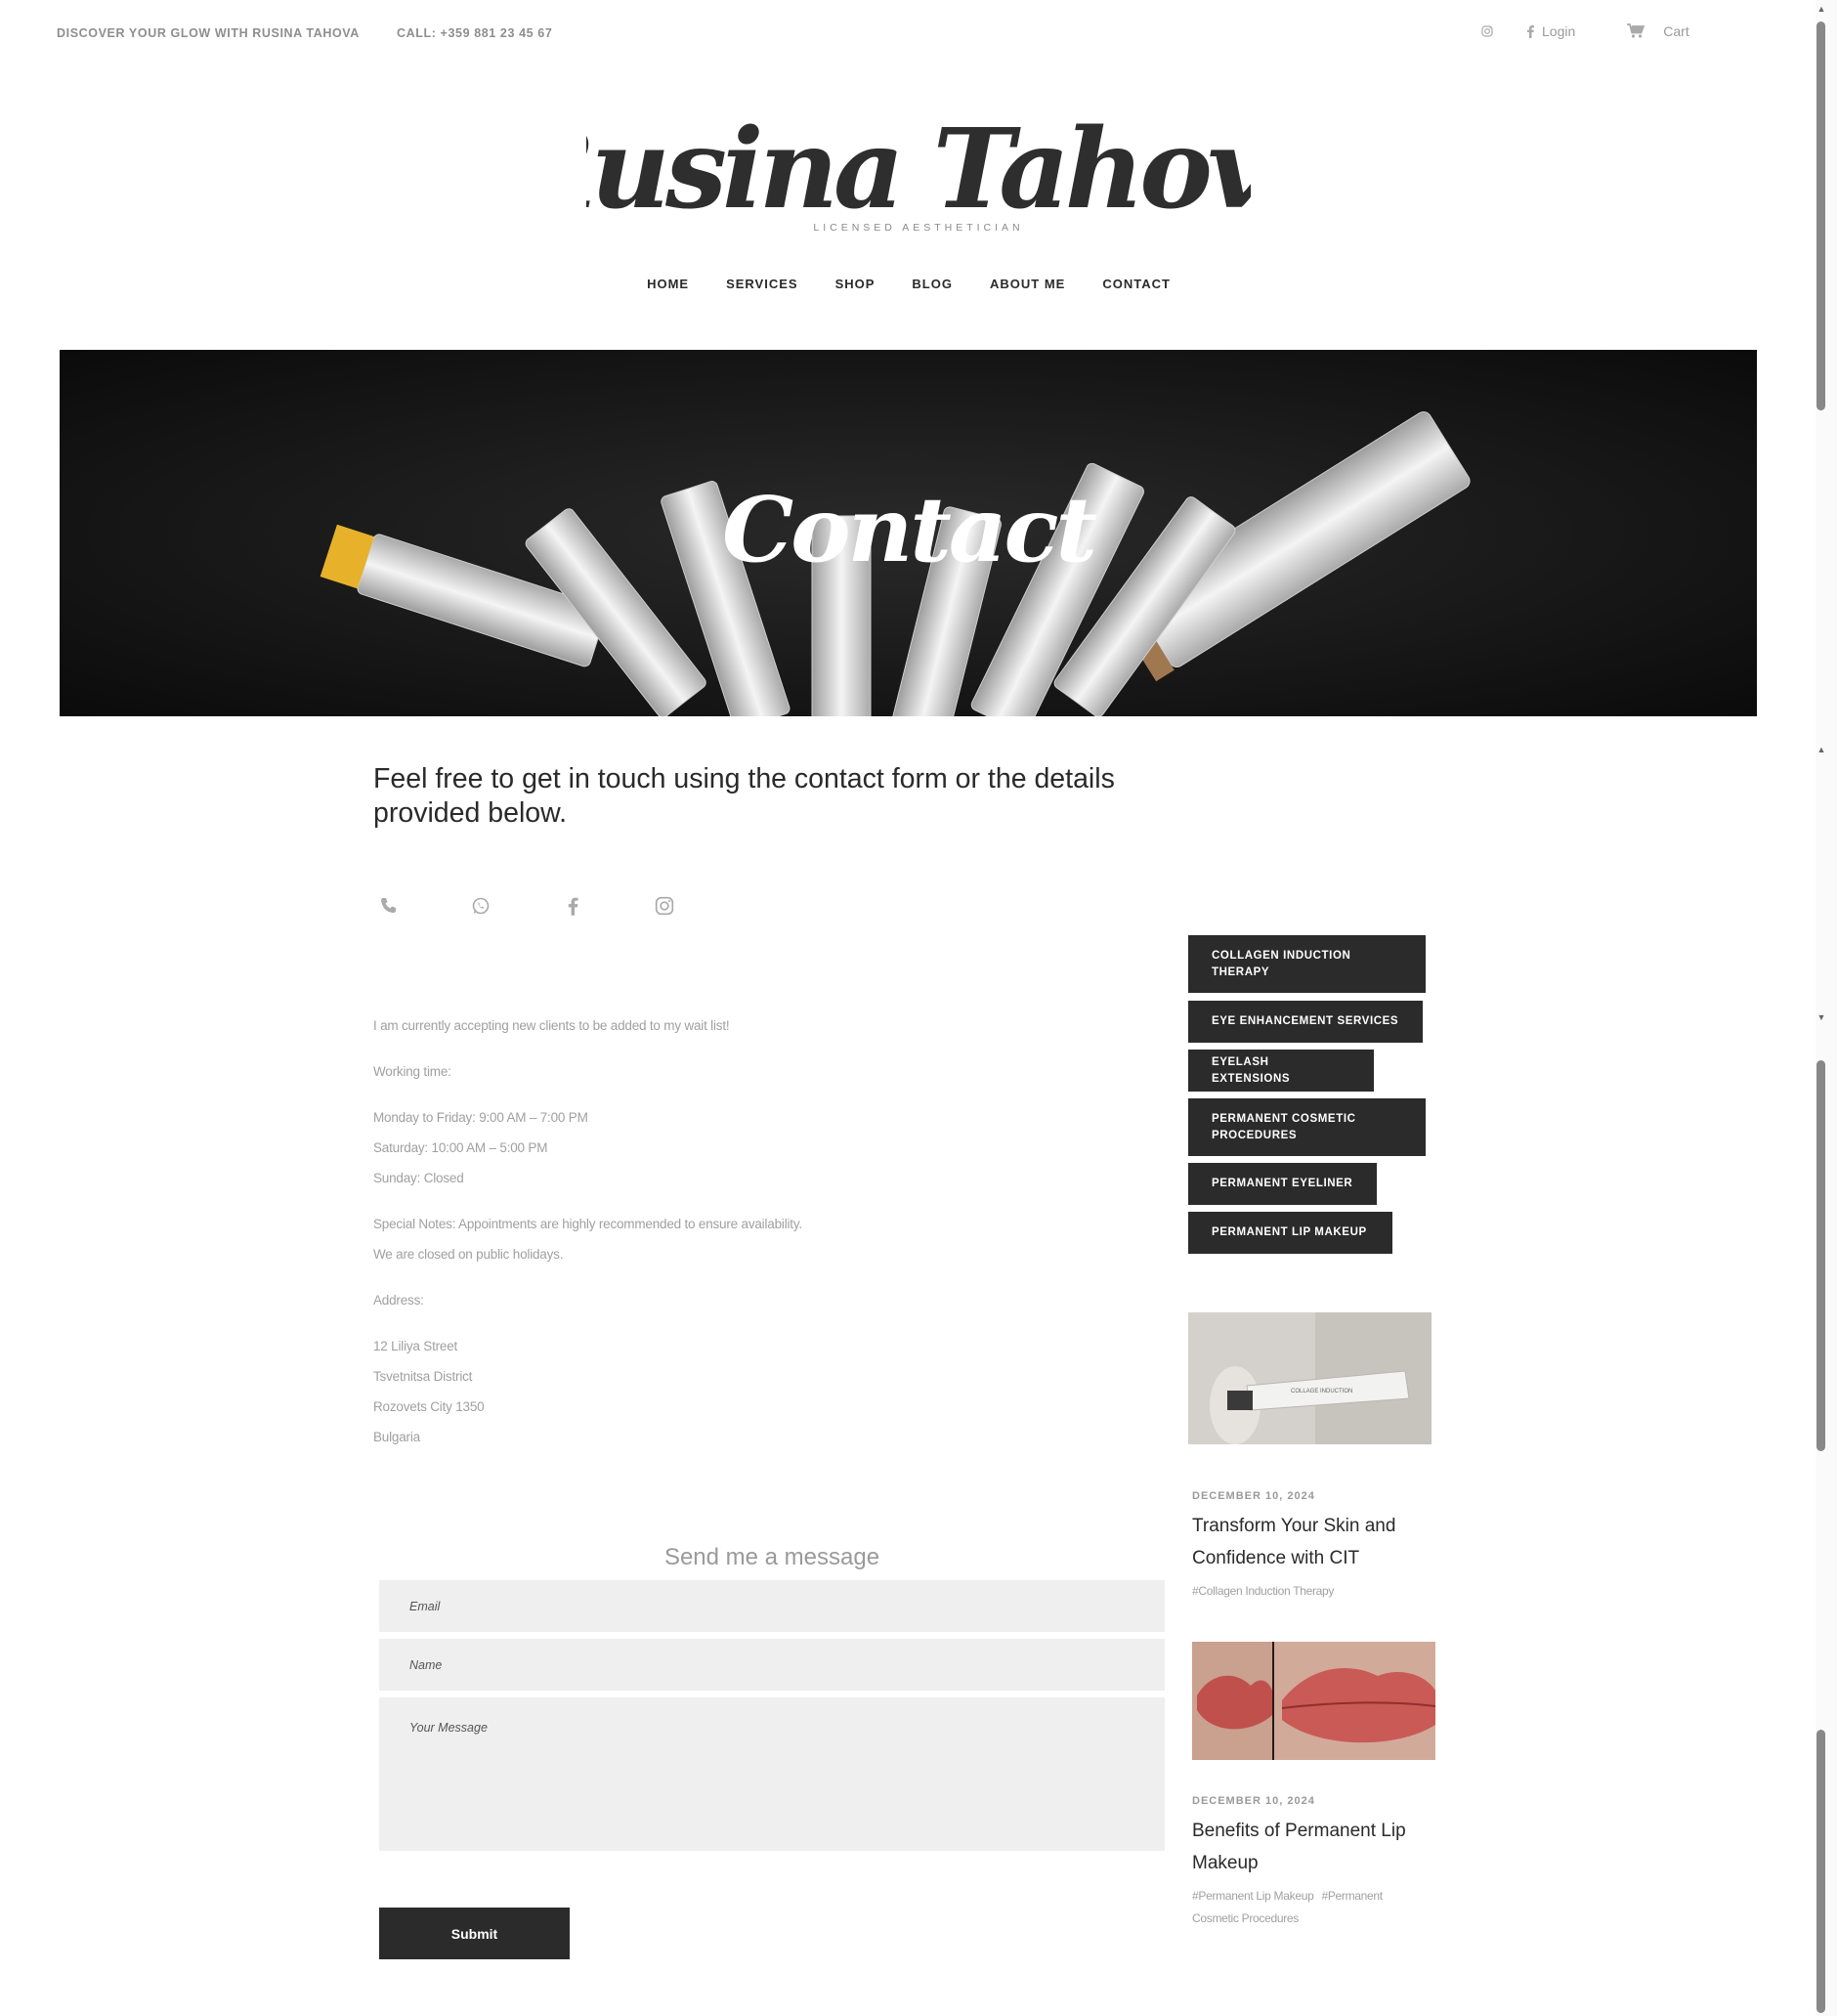  What do you see at coordinates (398, 1300) in the screenshot?
I see `address-label: Address:` at bounding box center [398, 1300].